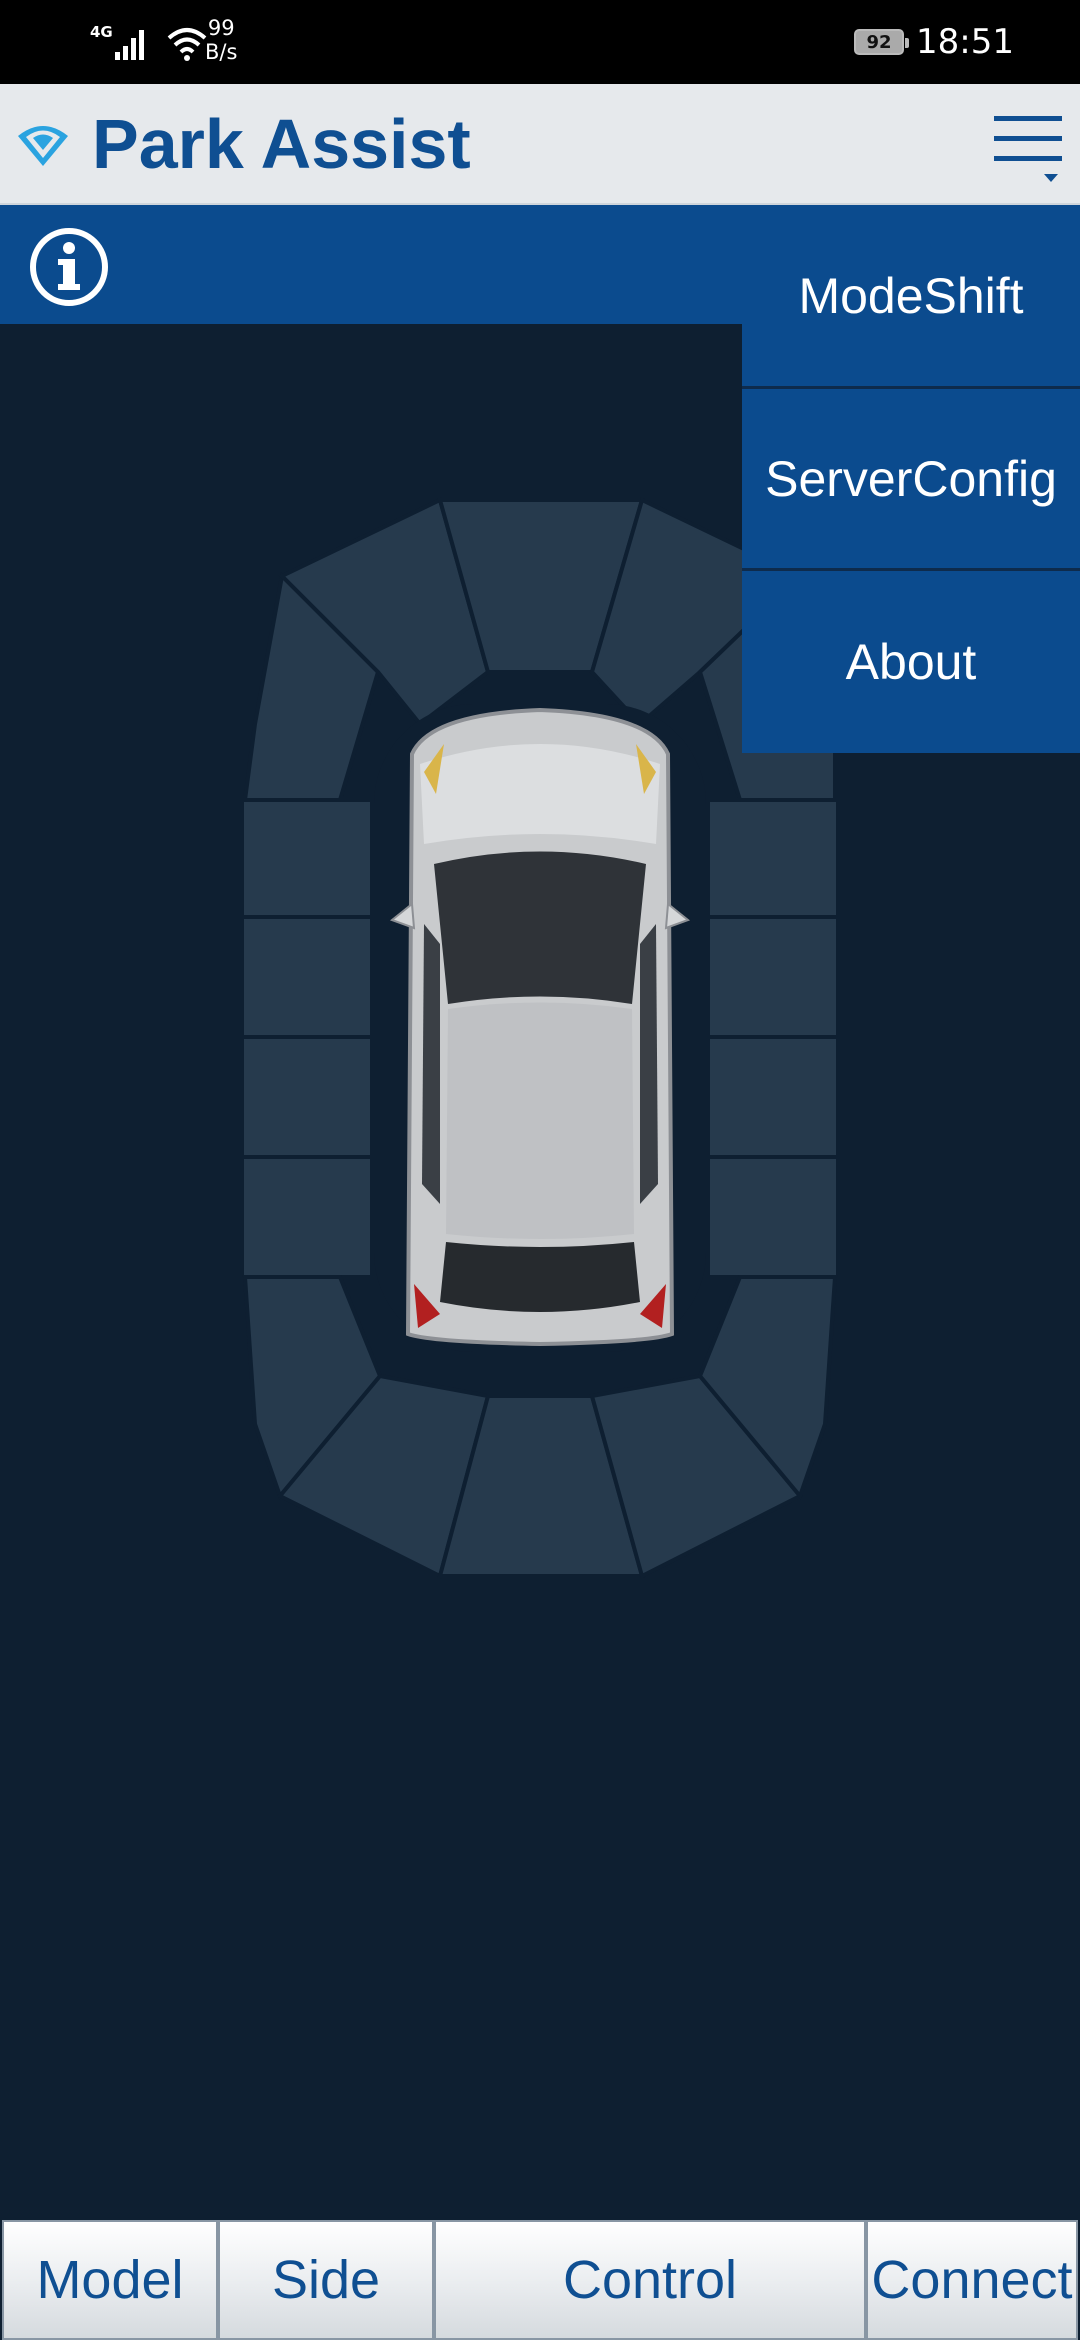  What do you see at coordinates (540, 1027) in the screenshot?
I see `car-top-view` at bounding box center [540, 1027].